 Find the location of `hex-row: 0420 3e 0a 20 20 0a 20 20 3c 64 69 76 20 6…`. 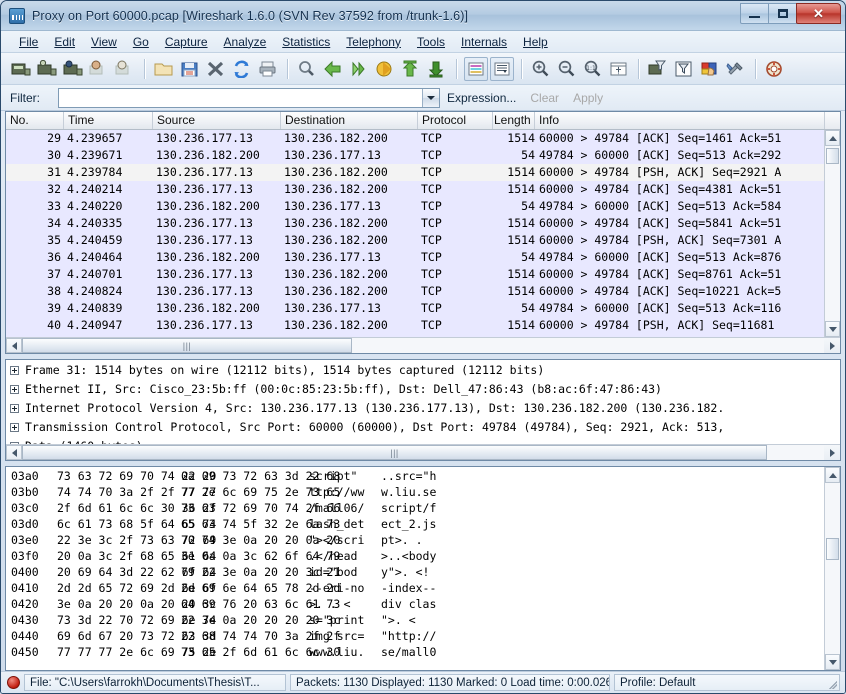

hex-row: 0420 3e 0a 20 20 0a 20 20 3c 64 69 76 20 6… is located at coordinates (423, 604).